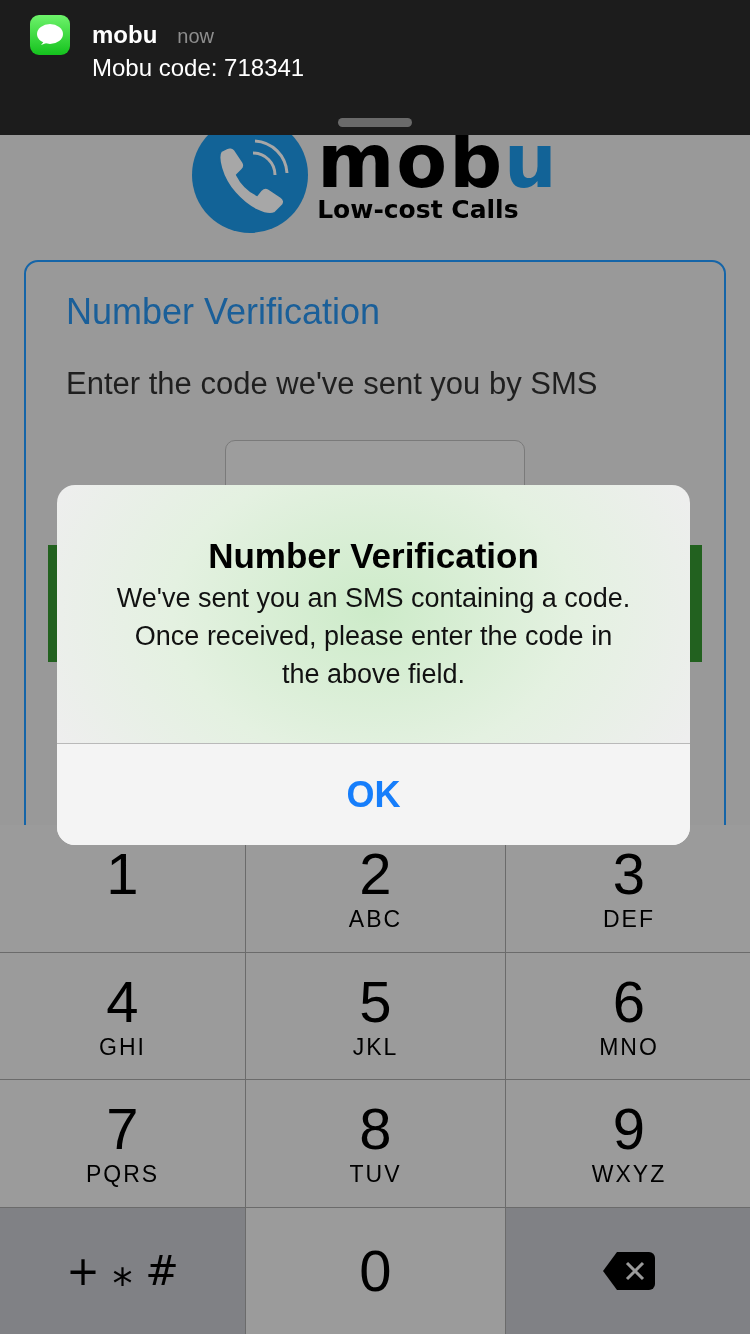 The height and width of the screenshot is (1334, 750). I want to click on delete-key, so click(628, 1270).